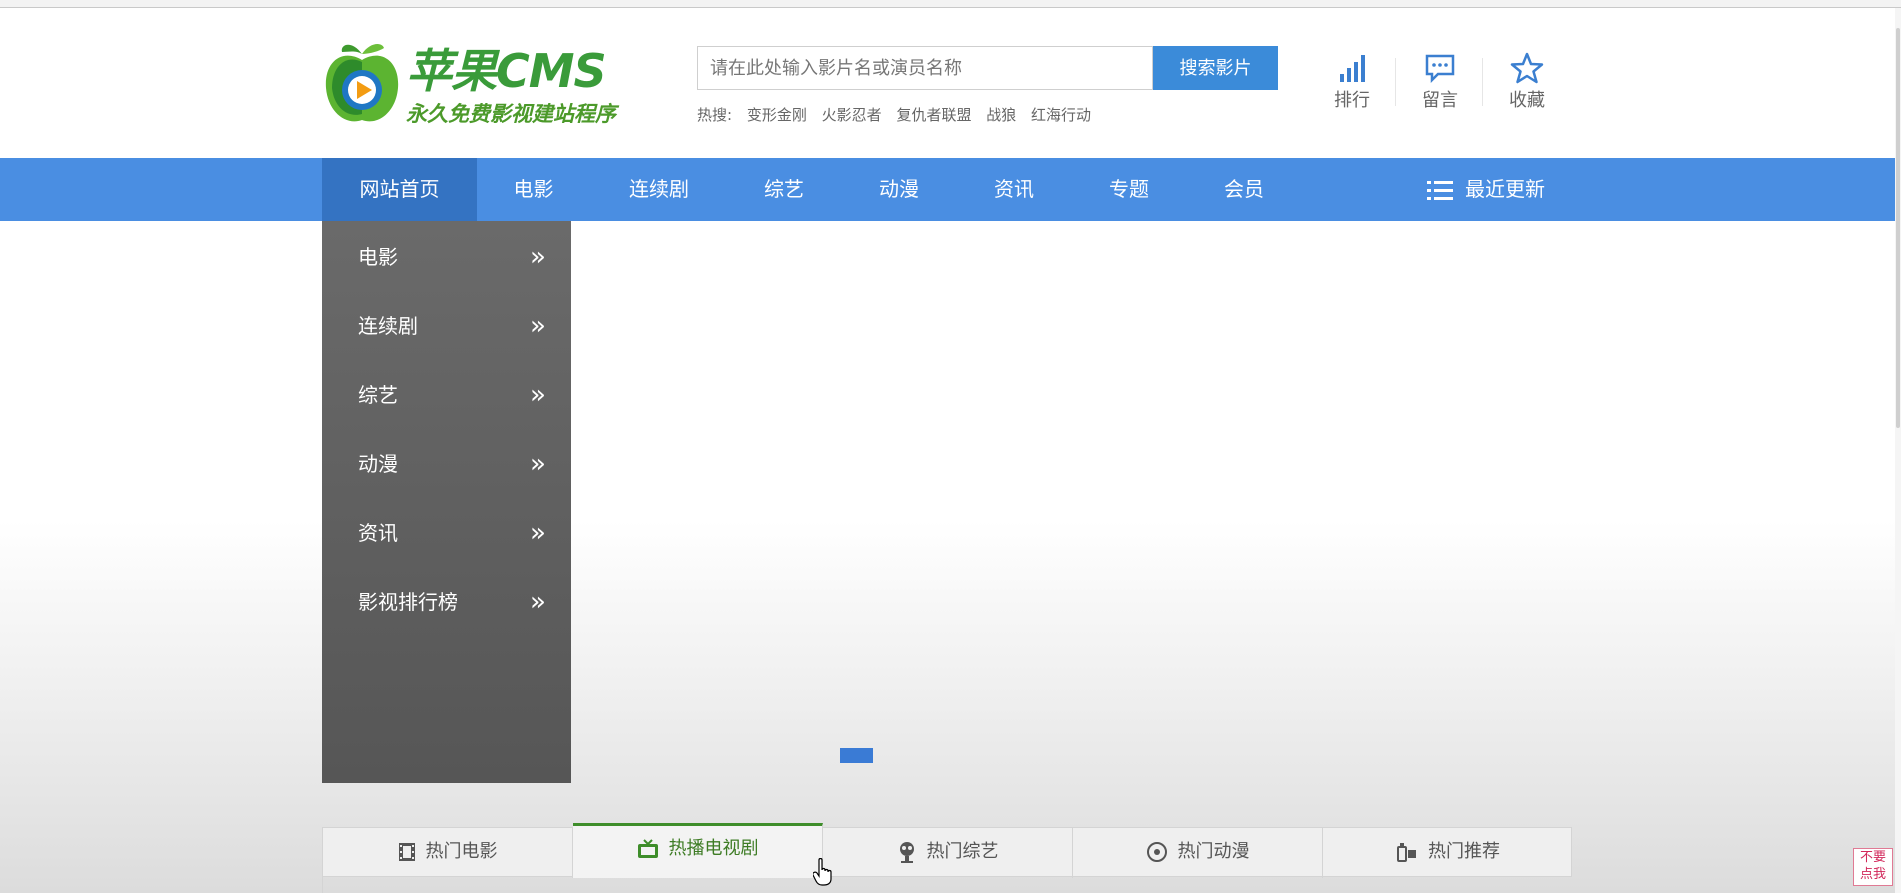 The width and height of the screenshot is (1901, 893). What do you see at coordinates (506, 71) in the screenshot?
I see `logo-title: 苹果CMS` at bounding box center [506, 71].